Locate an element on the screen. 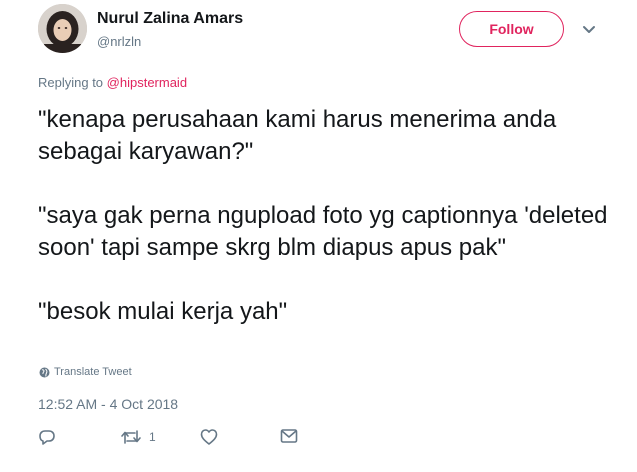 The height and width of the screenshot is (472, 637). retweet-icon is located at coordinates (131, 437).